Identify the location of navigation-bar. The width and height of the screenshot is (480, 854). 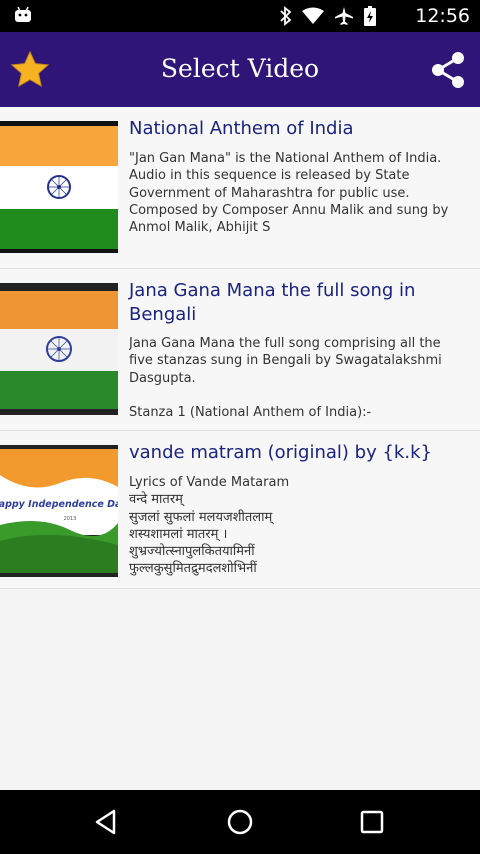
(240, 822).